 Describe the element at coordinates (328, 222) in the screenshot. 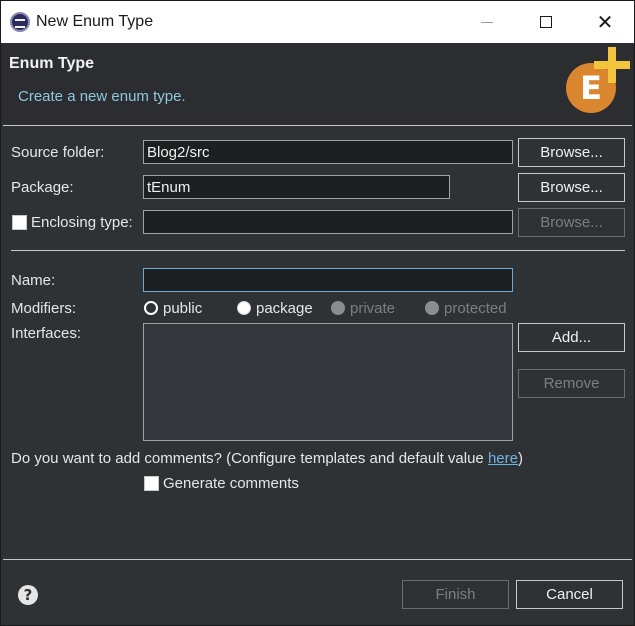

I see `enclosing-type-field` at that location.